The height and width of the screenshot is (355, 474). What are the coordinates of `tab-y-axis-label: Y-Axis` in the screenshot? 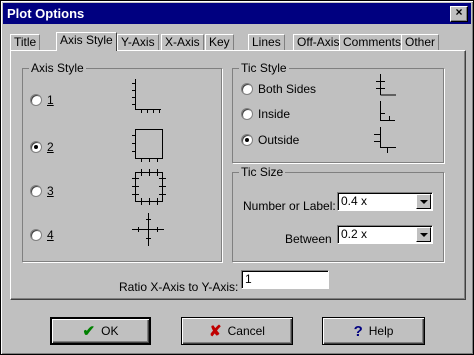 It's located at (138, 42).